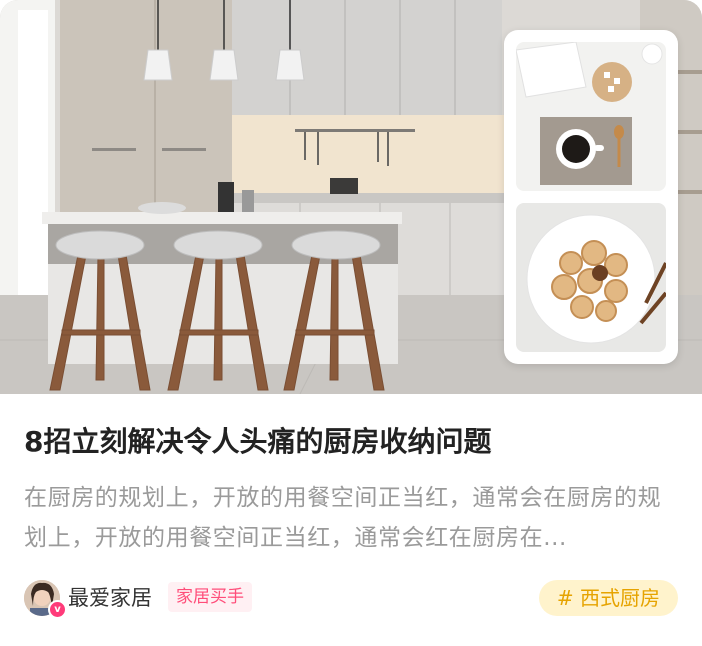 Image resolution: width=702 pixels, height=646 pixels. I want to click on coffee-thumbnail, so click(591, 116).